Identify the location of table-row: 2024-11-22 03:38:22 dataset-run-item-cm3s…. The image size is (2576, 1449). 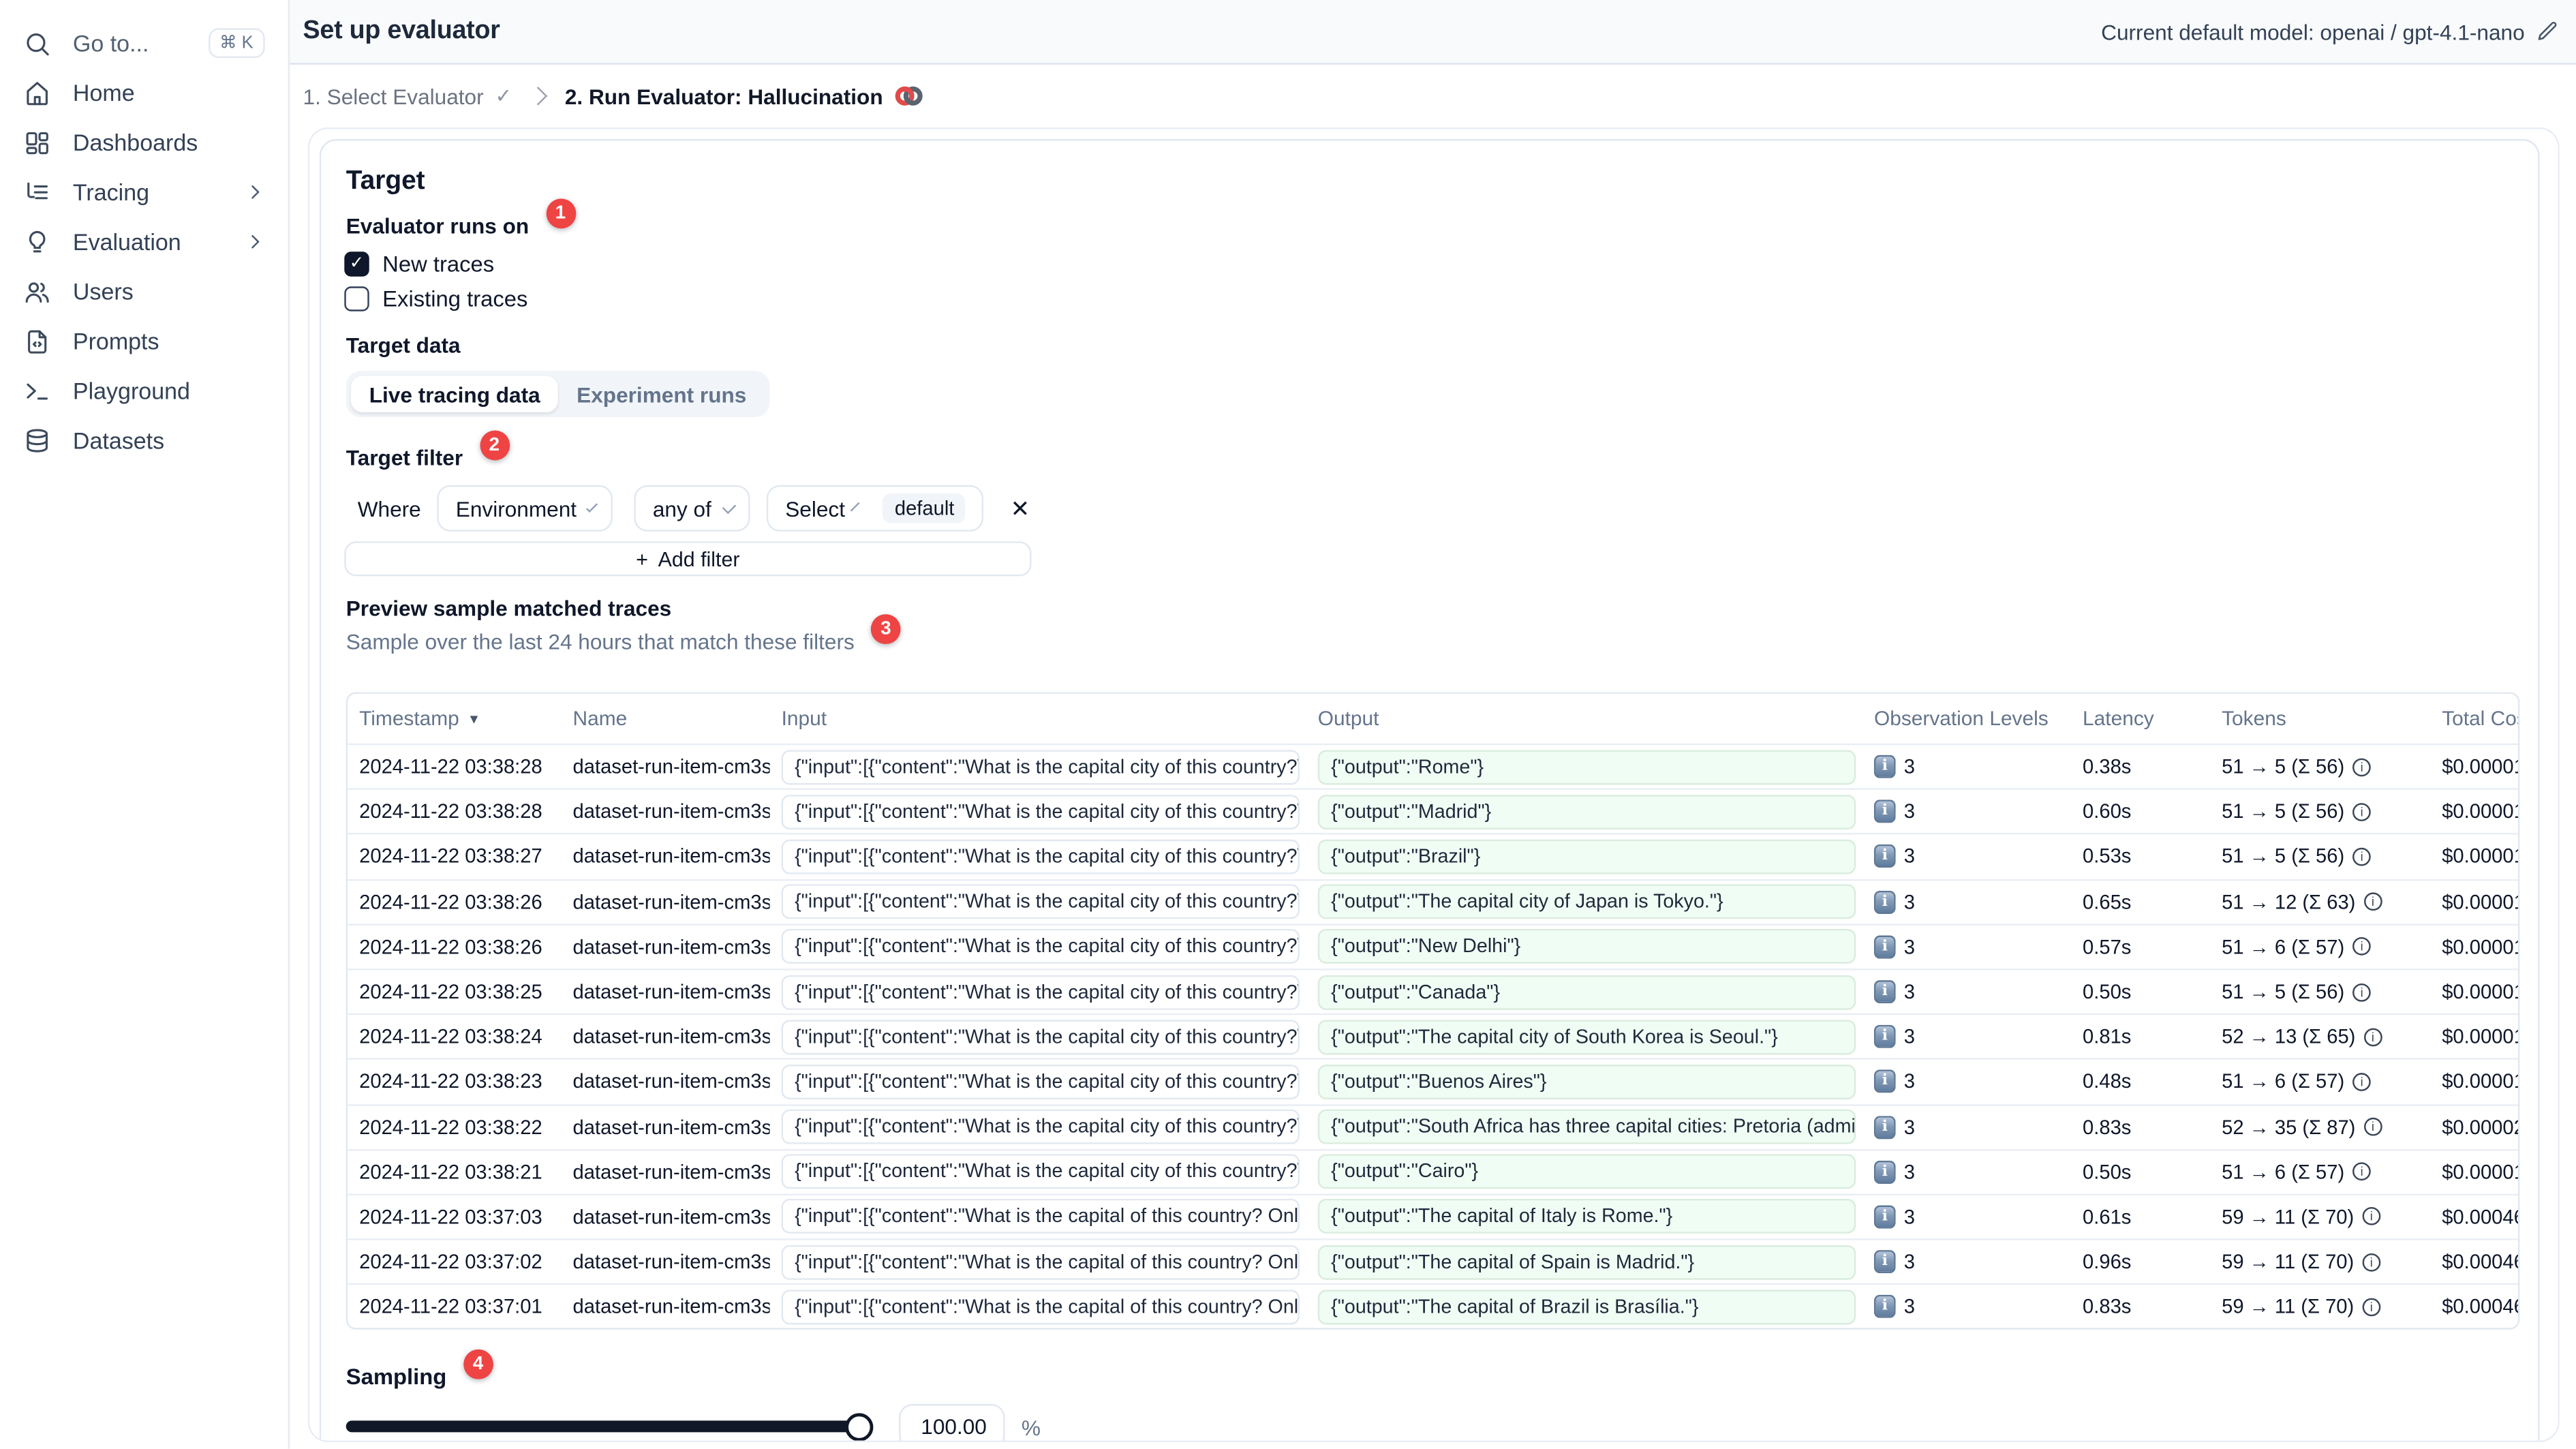
(1433, 1125).